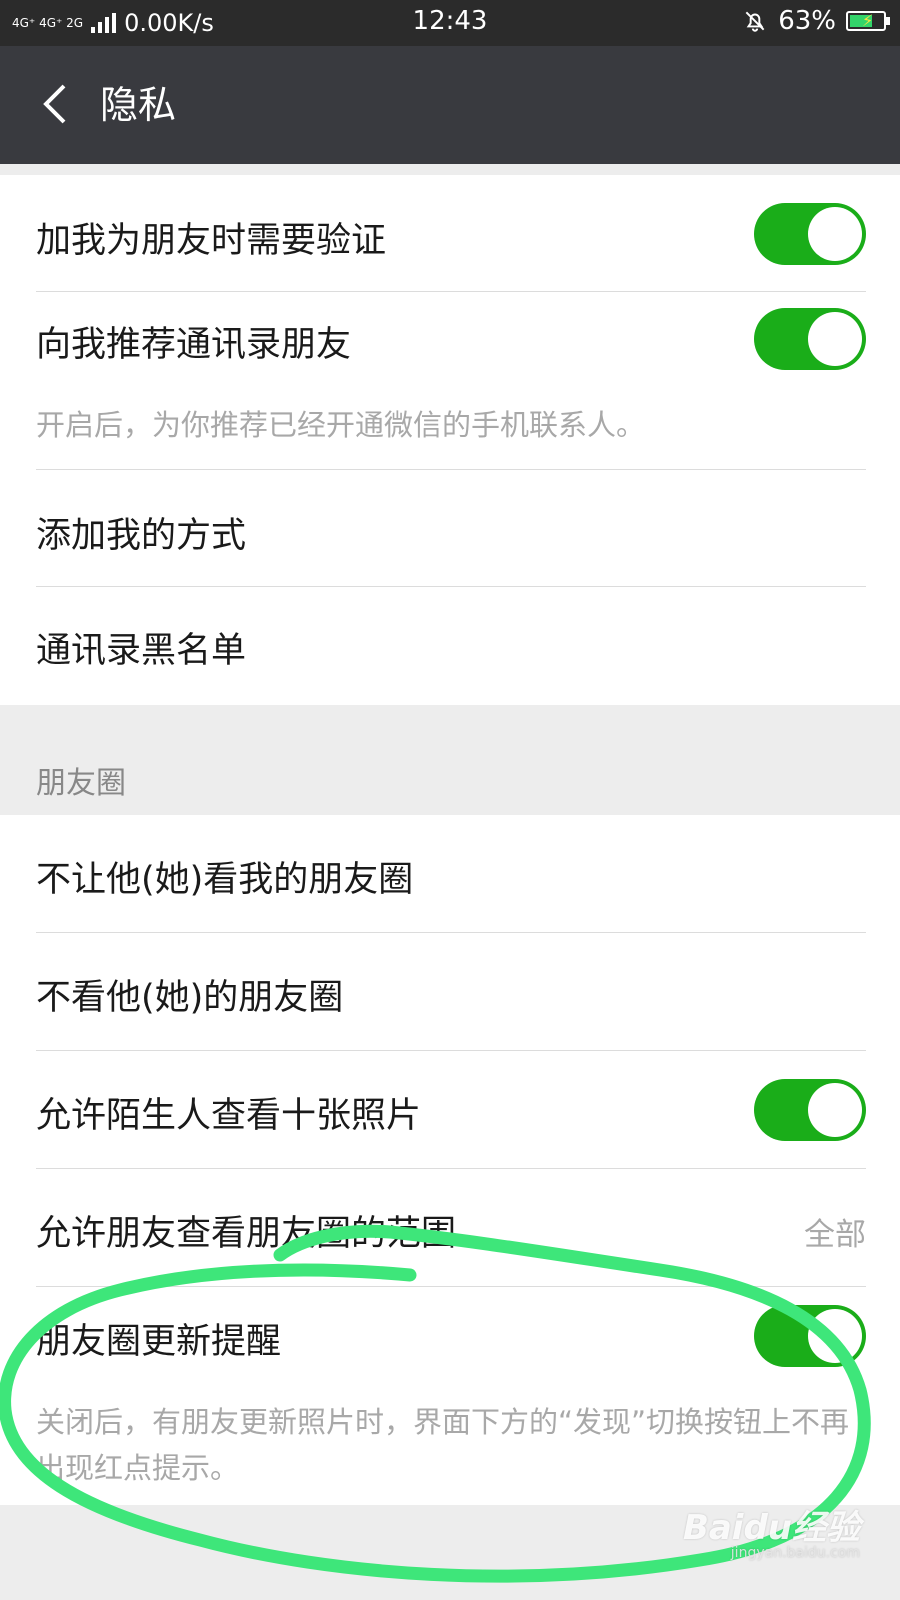 The image size is (900, 1600). I want to click on row-strangers-ten-photos: 允许陌生人查看十张照片, so click(451, 1110).